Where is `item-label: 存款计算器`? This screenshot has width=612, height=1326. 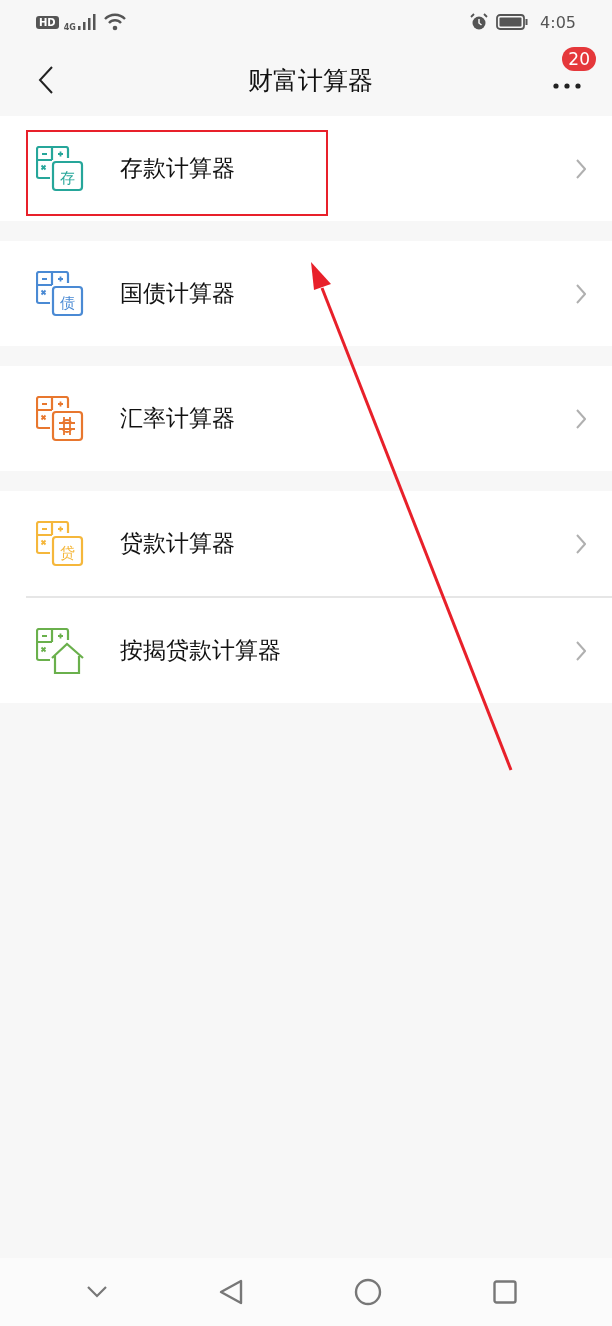
item-label: 存款计算器 is located at coordinates (178, 168).